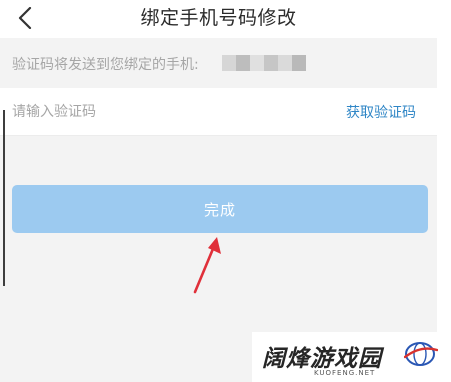  What do you see at coordinates (322, 359) in the screenshot?
I see `watermark-title: 阔烽游戏园` at bounding box center [322, 359].